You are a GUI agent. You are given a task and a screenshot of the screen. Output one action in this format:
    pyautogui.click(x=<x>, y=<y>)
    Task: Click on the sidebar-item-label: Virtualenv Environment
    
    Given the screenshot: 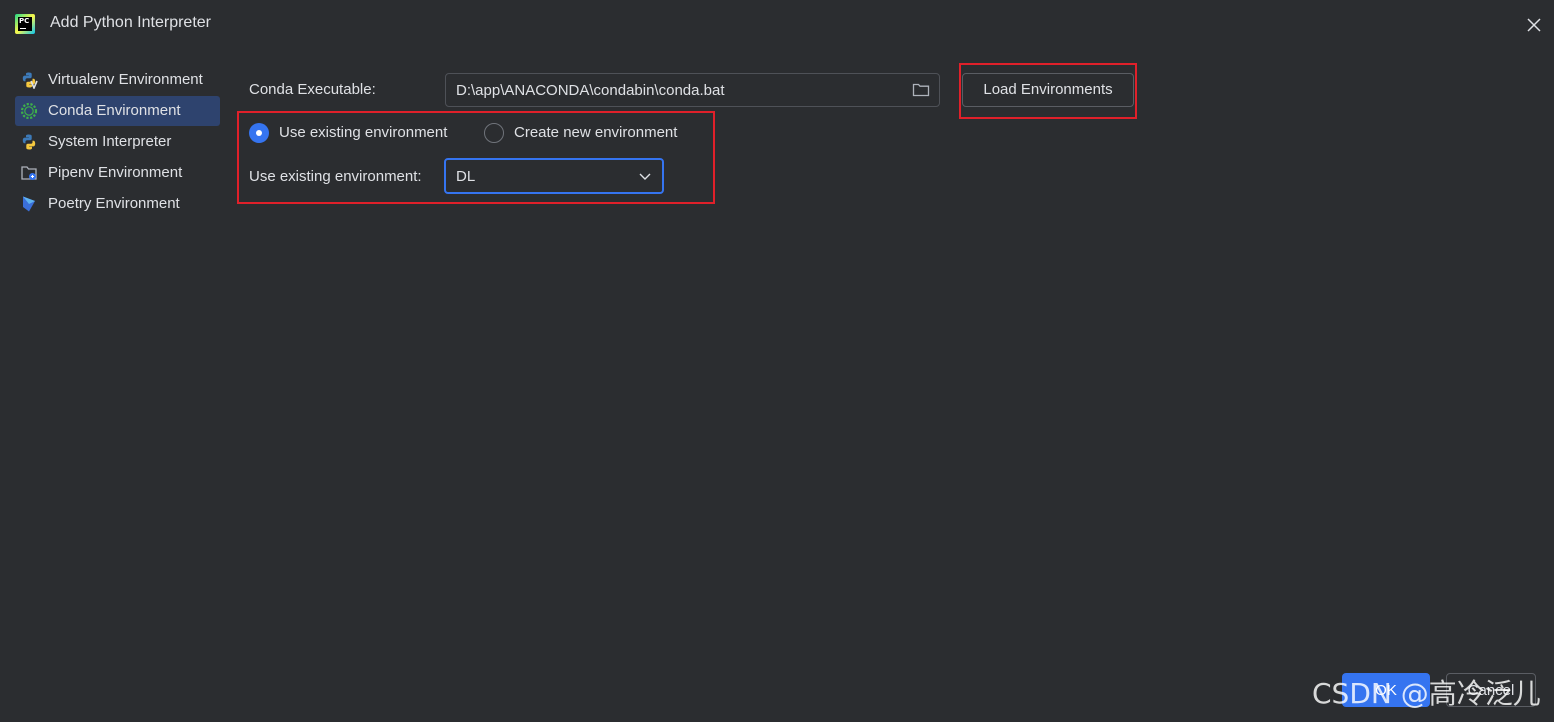 What is the action you would take?
    pyautogui.click(x=125, y=79)
    